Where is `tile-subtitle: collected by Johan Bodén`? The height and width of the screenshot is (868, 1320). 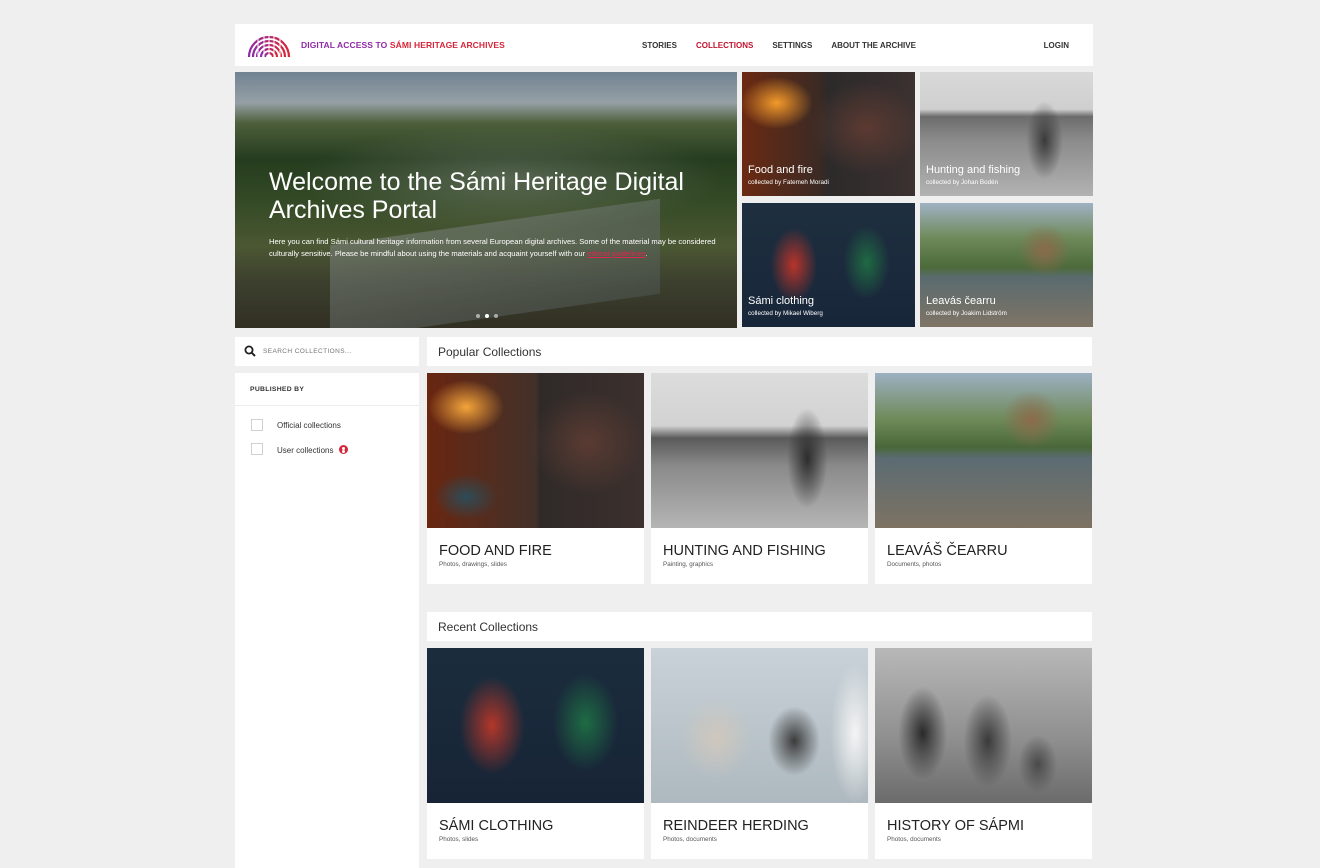
tile-subtitle: collected by Johan Bodén is located at coordinates (962, 182).